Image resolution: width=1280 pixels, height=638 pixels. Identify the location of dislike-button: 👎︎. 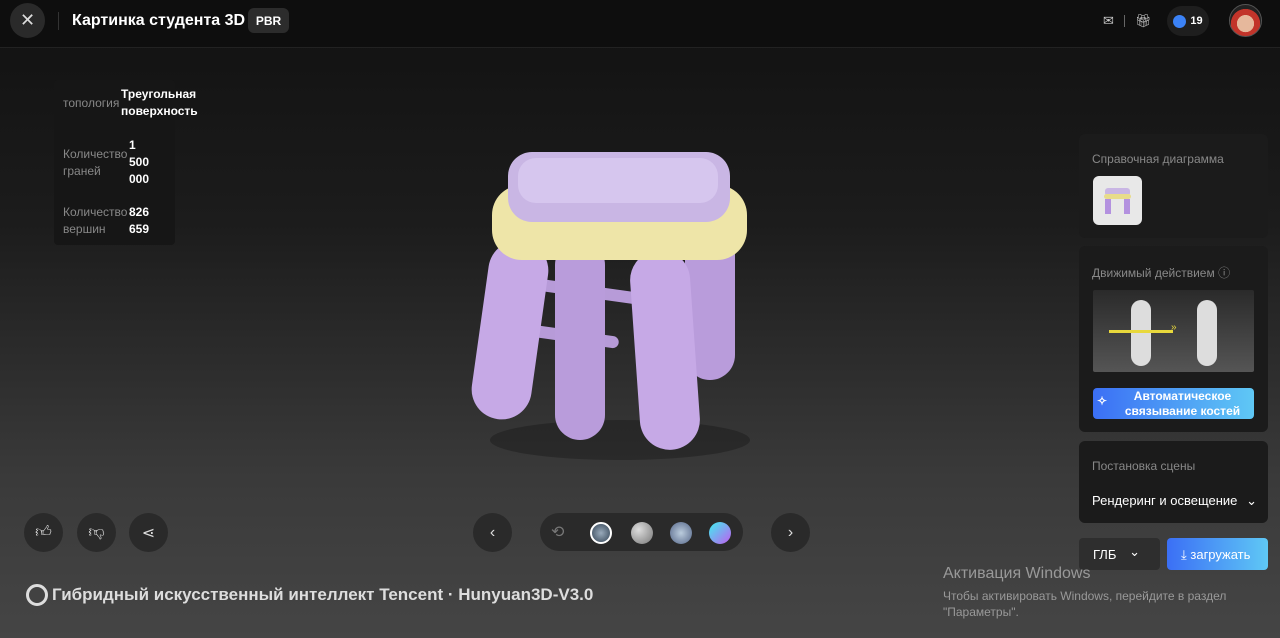
(96, 532).